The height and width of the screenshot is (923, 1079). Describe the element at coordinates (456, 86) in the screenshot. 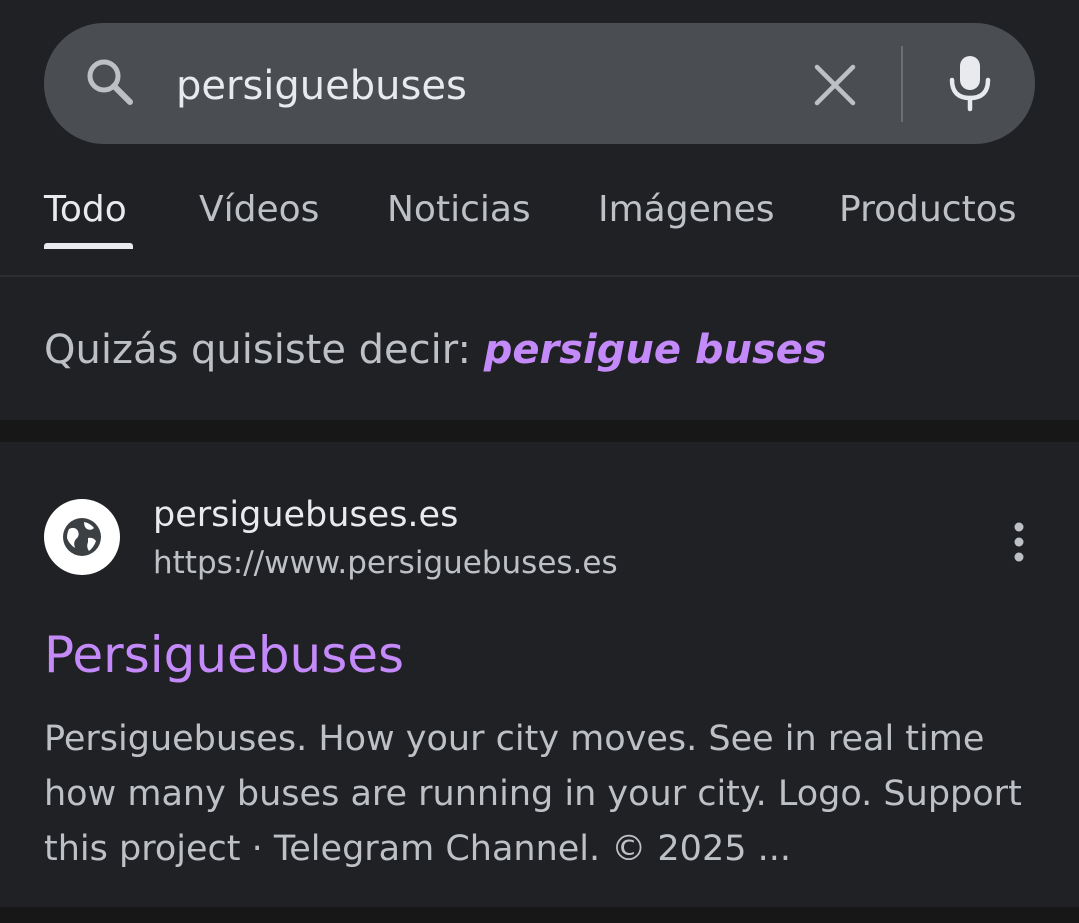

I see `search-input` at that location.